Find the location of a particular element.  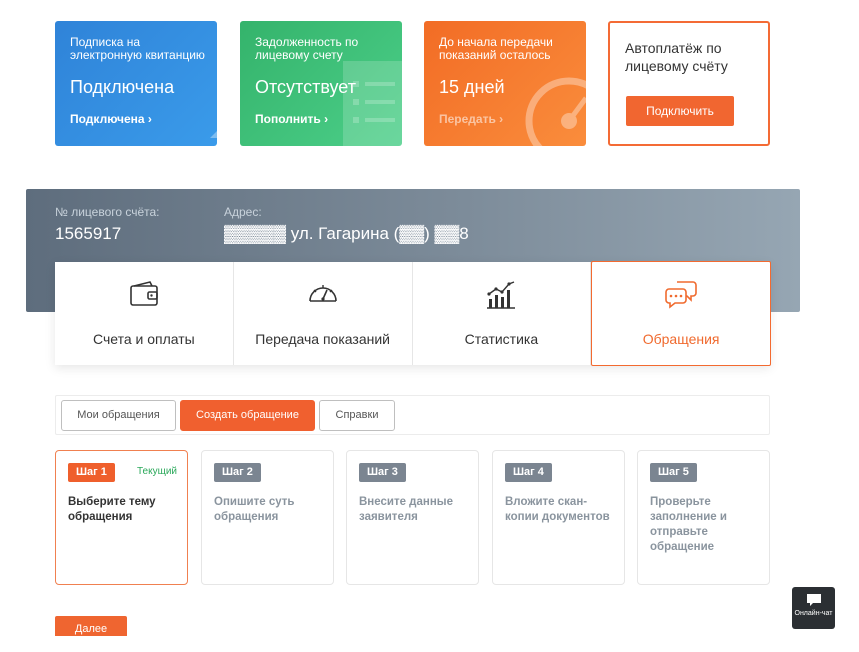

tab-bills-label: Счета и оплаты is located at coordinates (144, 339).